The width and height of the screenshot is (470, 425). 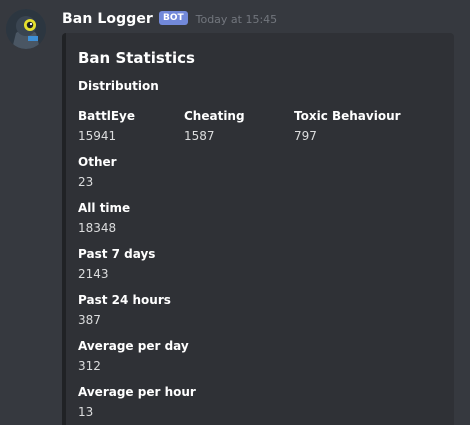 I want to click on field-value: 387, so click(x=89, y=320).